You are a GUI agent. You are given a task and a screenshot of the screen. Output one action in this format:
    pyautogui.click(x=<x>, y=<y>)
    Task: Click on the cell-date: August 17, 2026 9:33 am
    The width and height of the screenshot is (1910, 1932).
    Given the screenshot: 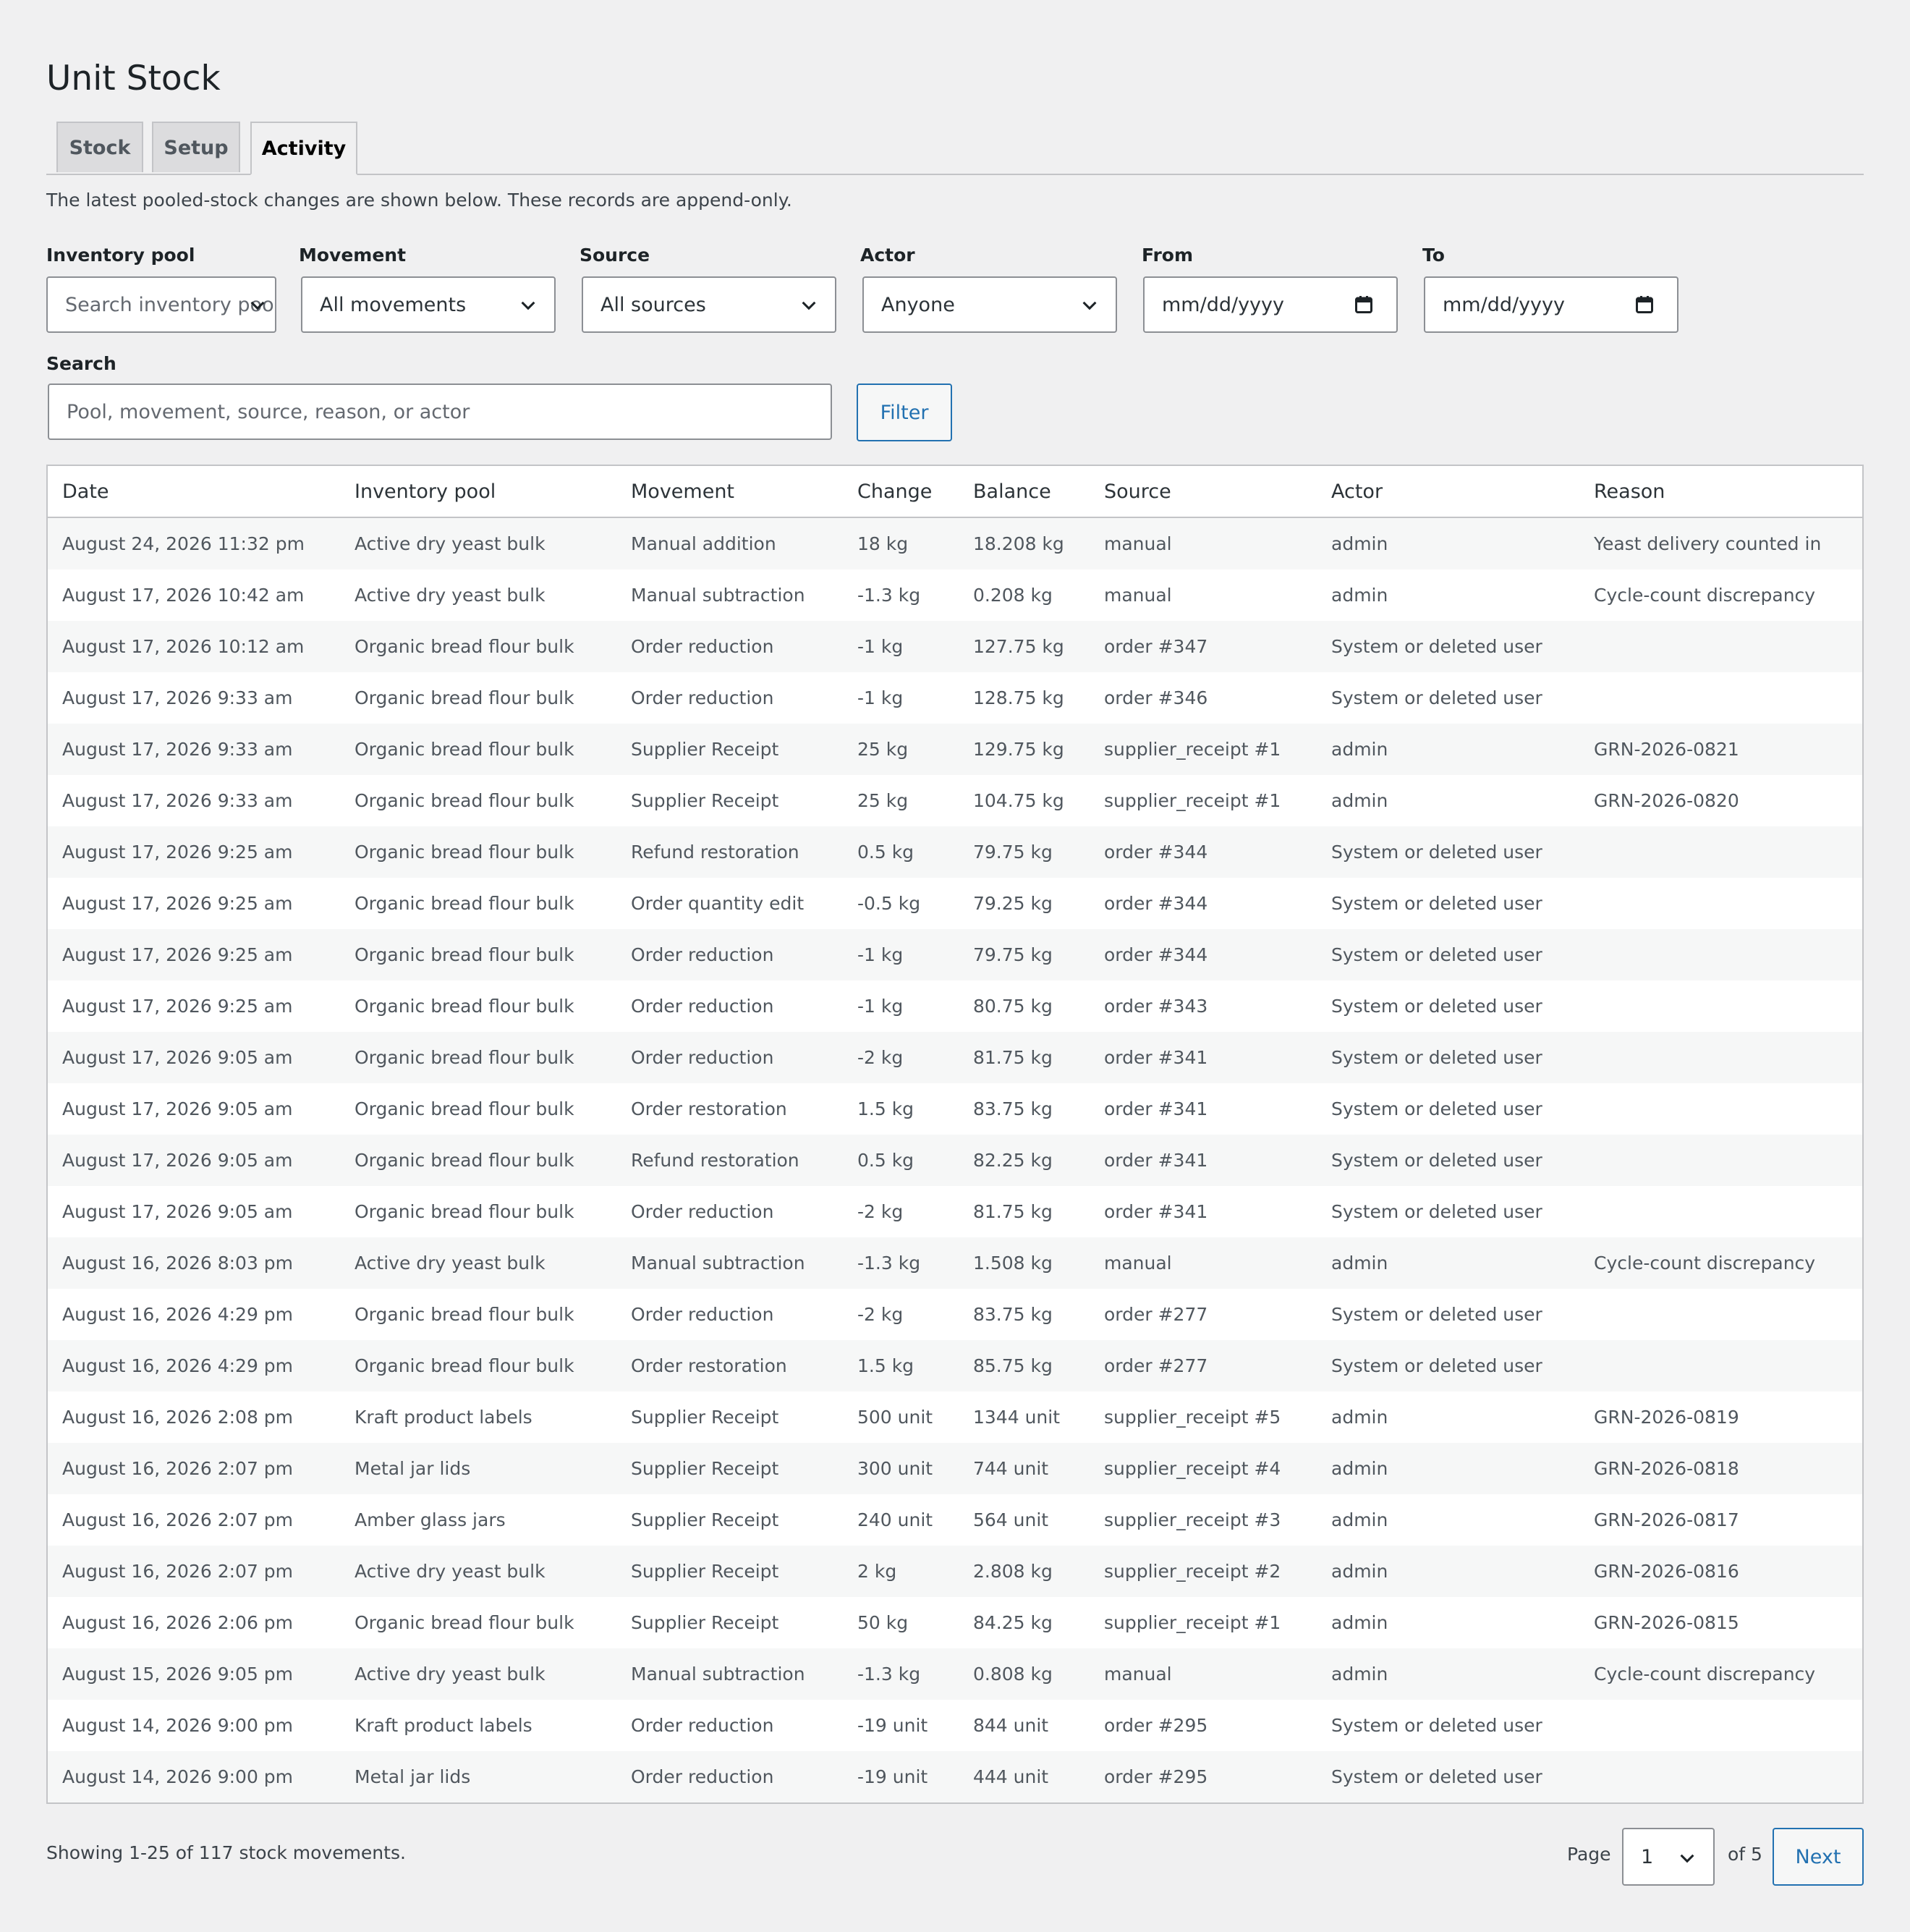 What is the action you would take?
    pyautogui.click(x=194, y=749)
    